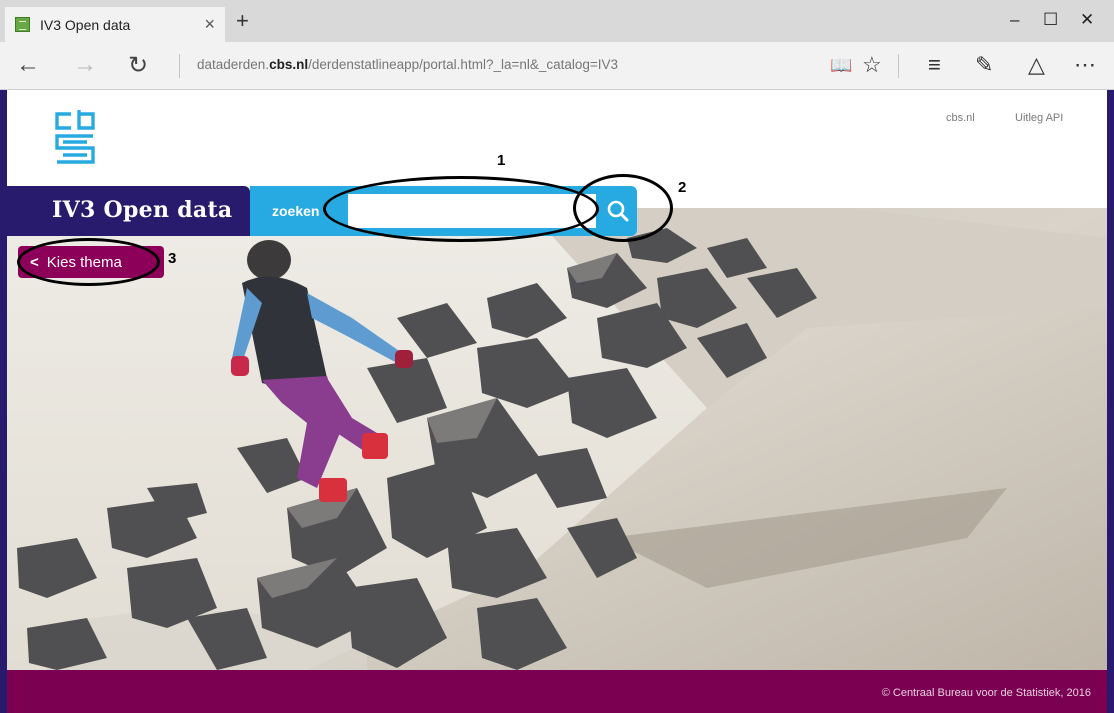 The width and height of the screenshot is (1114, 713). Describe the element at coordinates (1085, 65) in the screenshot. I see `more-icon: ⋯` at that location.